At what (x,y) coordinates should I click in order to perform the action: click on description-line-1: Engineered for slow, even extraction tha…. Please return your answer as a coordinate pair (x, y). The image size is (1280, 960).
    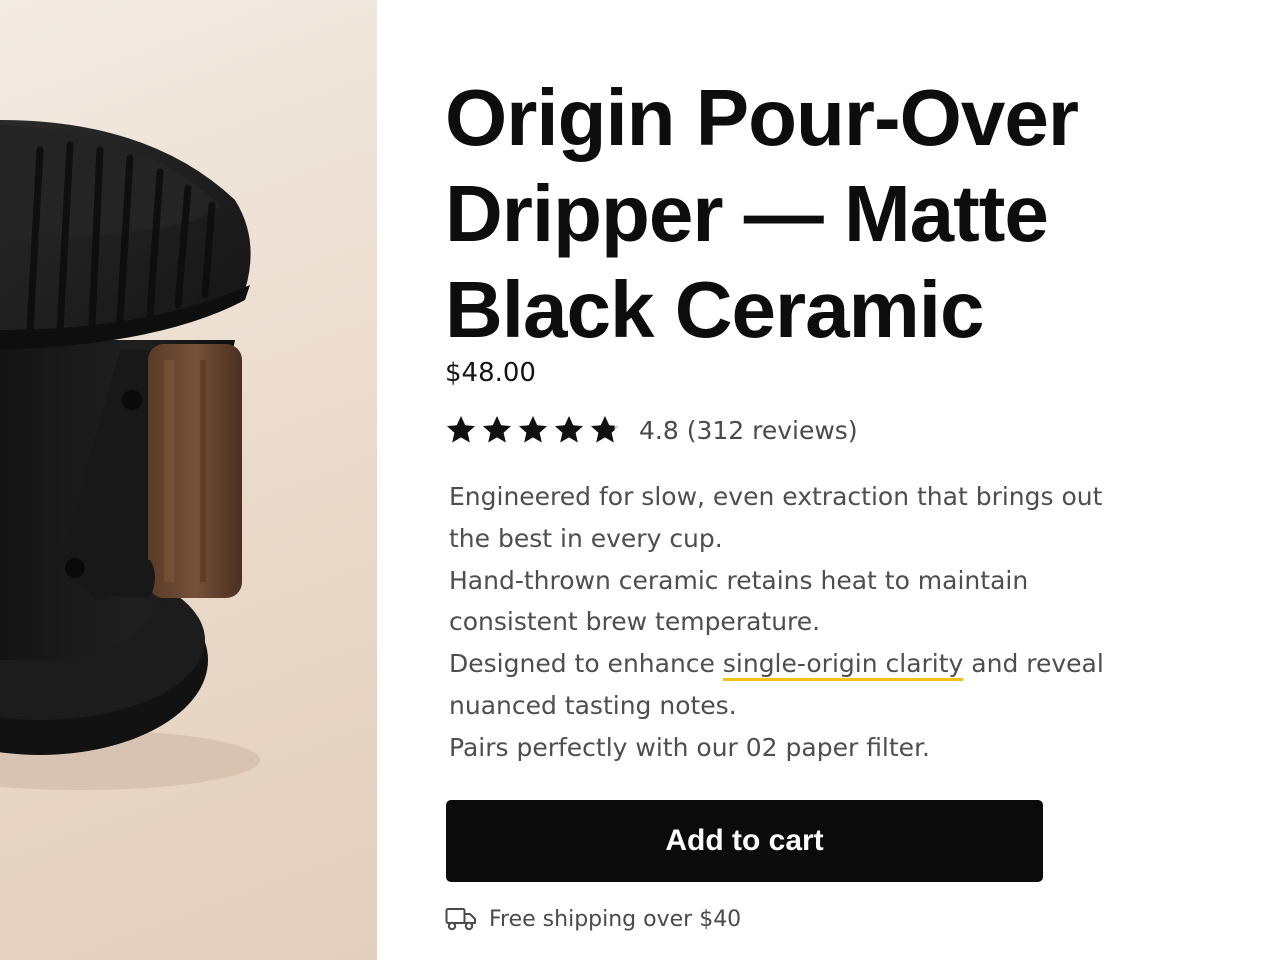
    Looking at the image, I should click on (776, 517).